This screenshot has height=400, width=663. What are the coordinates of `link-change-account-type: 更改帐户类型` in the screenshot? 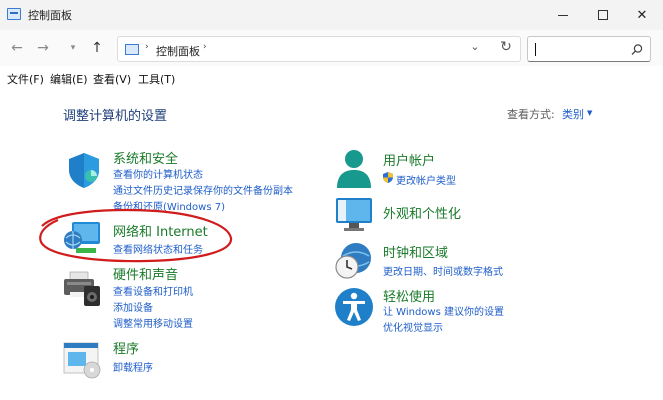 It's located at (426, 179).